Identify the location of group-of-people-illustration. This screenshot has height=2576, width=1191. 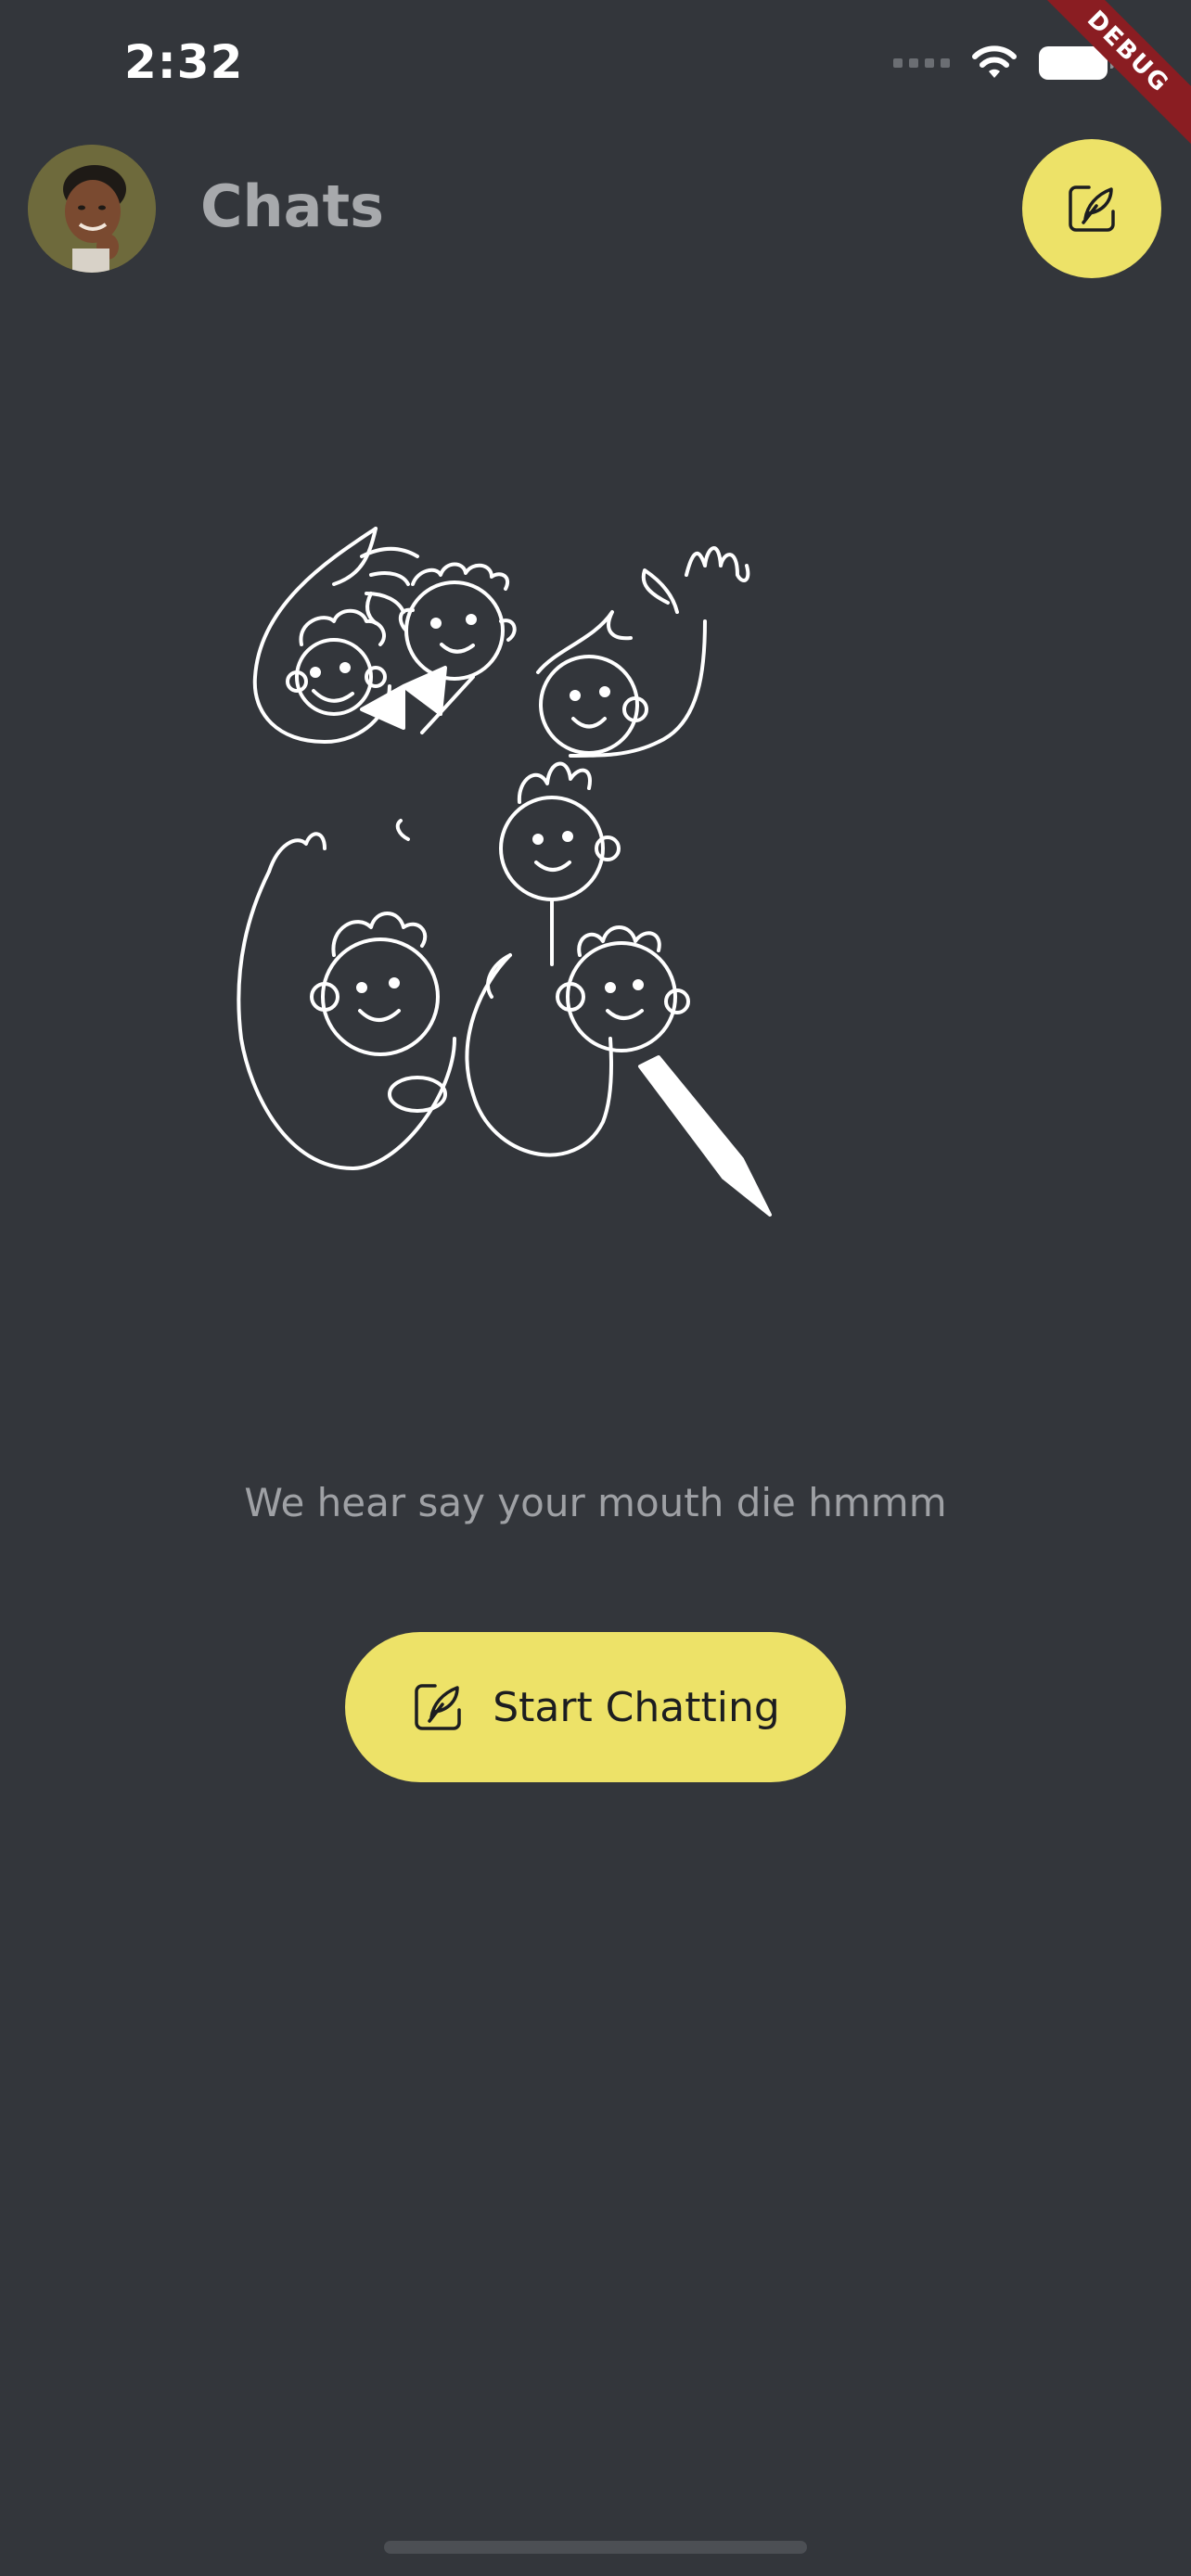
(504, 872).